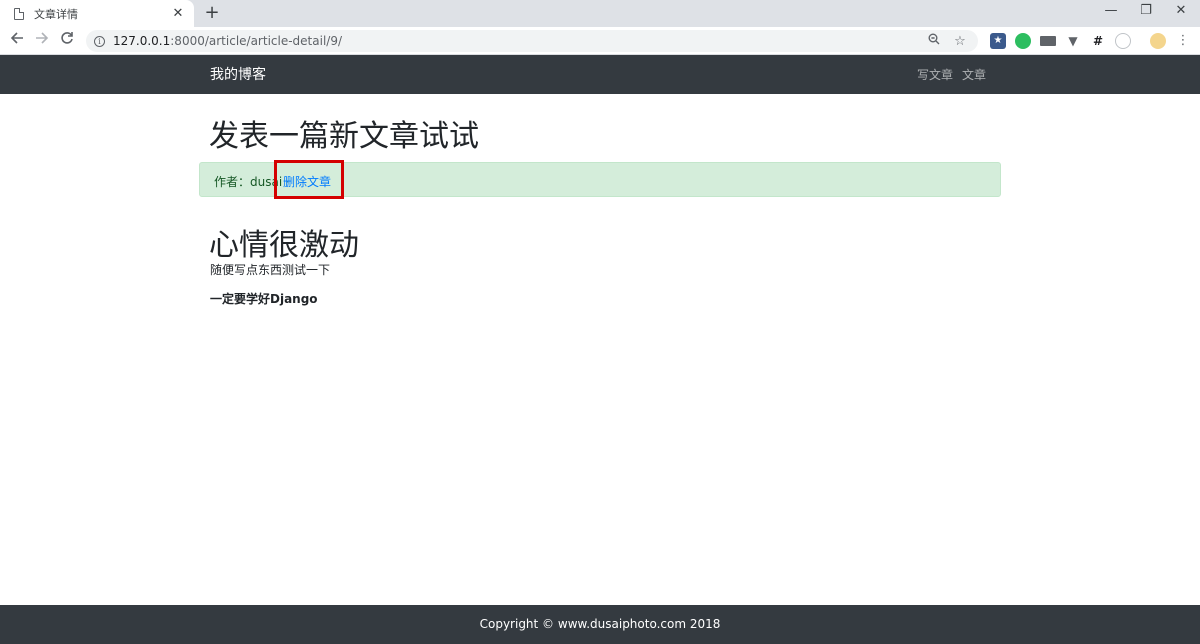 This screenshot has width=1200, height=644. Describe the element at coordinates (1048, 41) in the screenshot. I see `mail-extension-icon` at that location.